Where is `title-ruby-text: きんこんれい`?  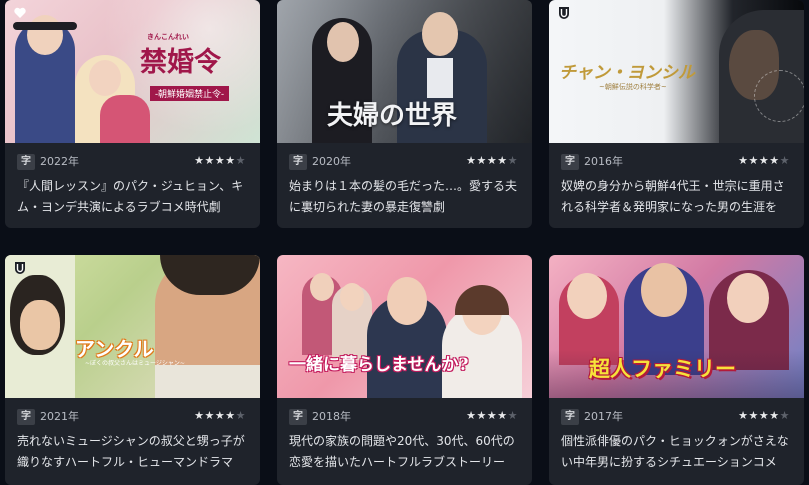 title-ruby-text: きんこんれい is located at coordinates (168, 36).